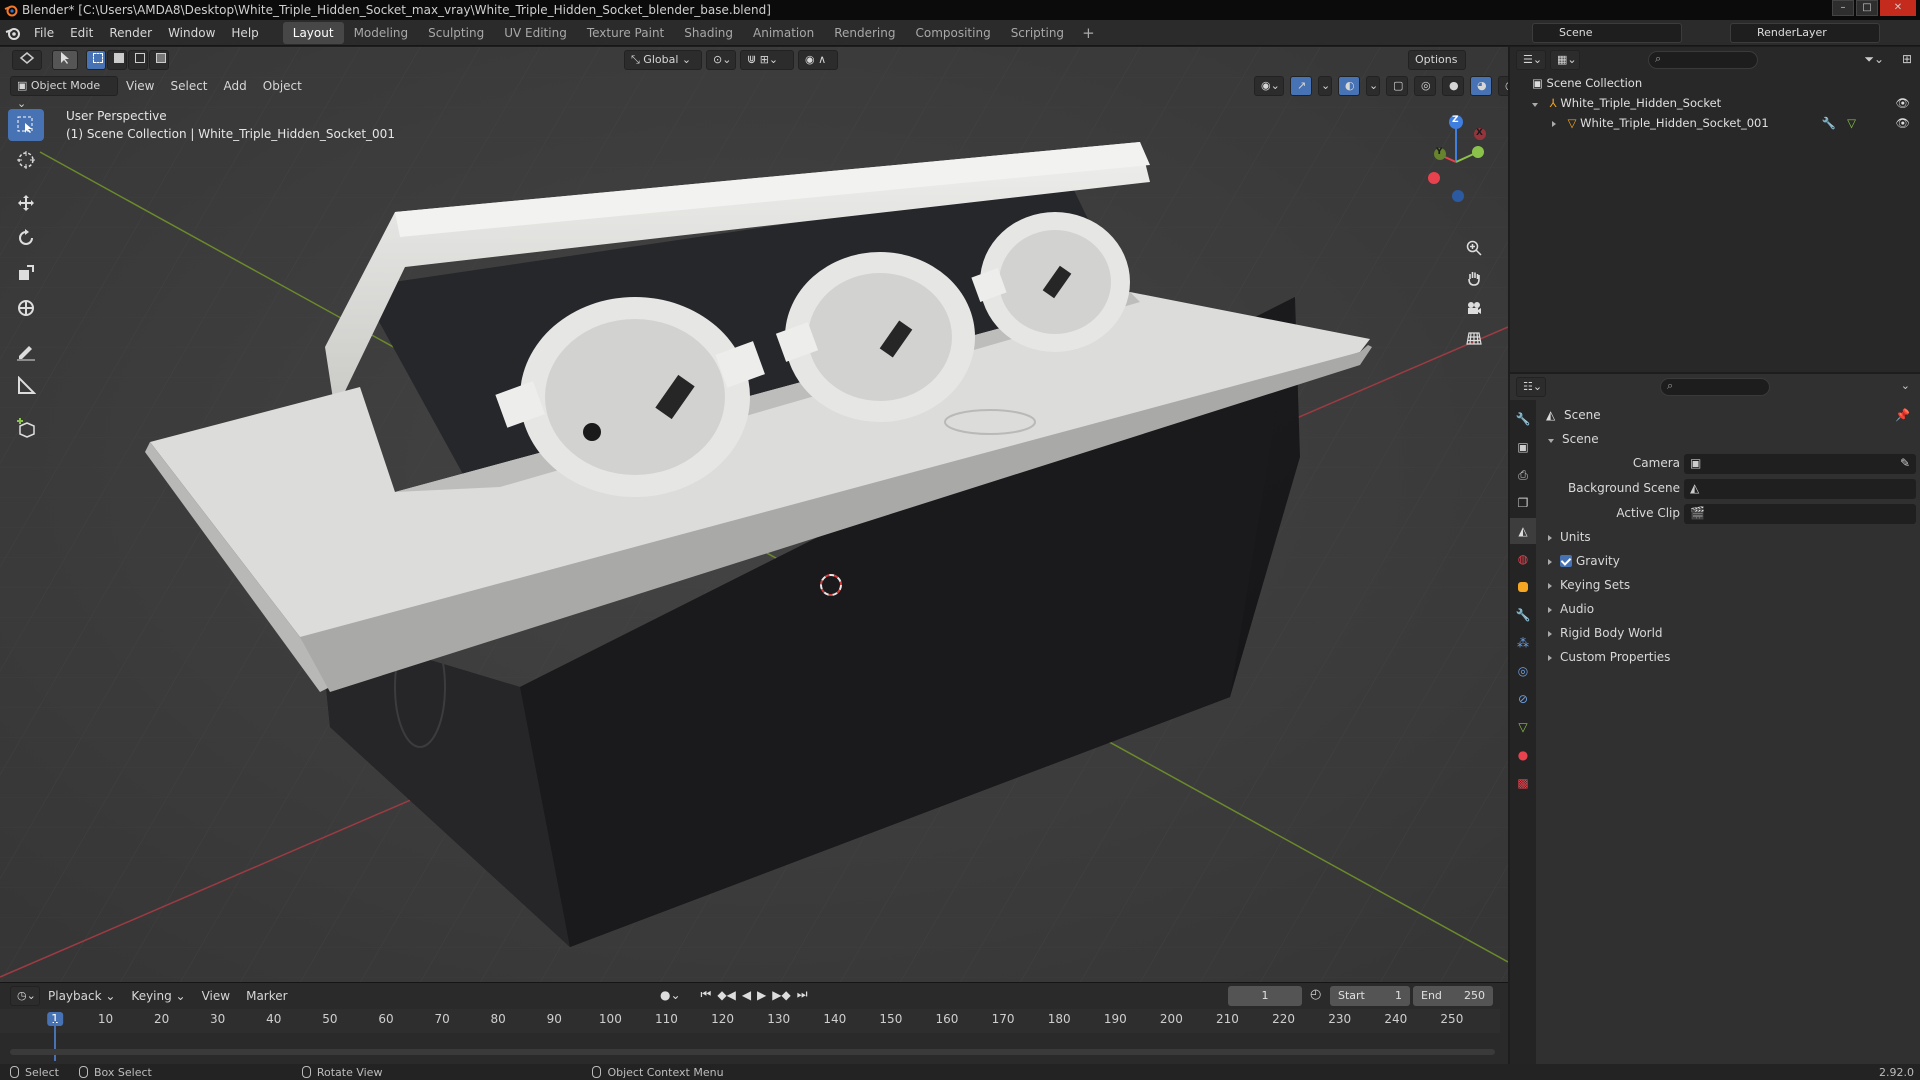 The height and width of the screenshot is (1080, 1920). I want to click on audio-panel-header: Audio, so click(1571, 609).